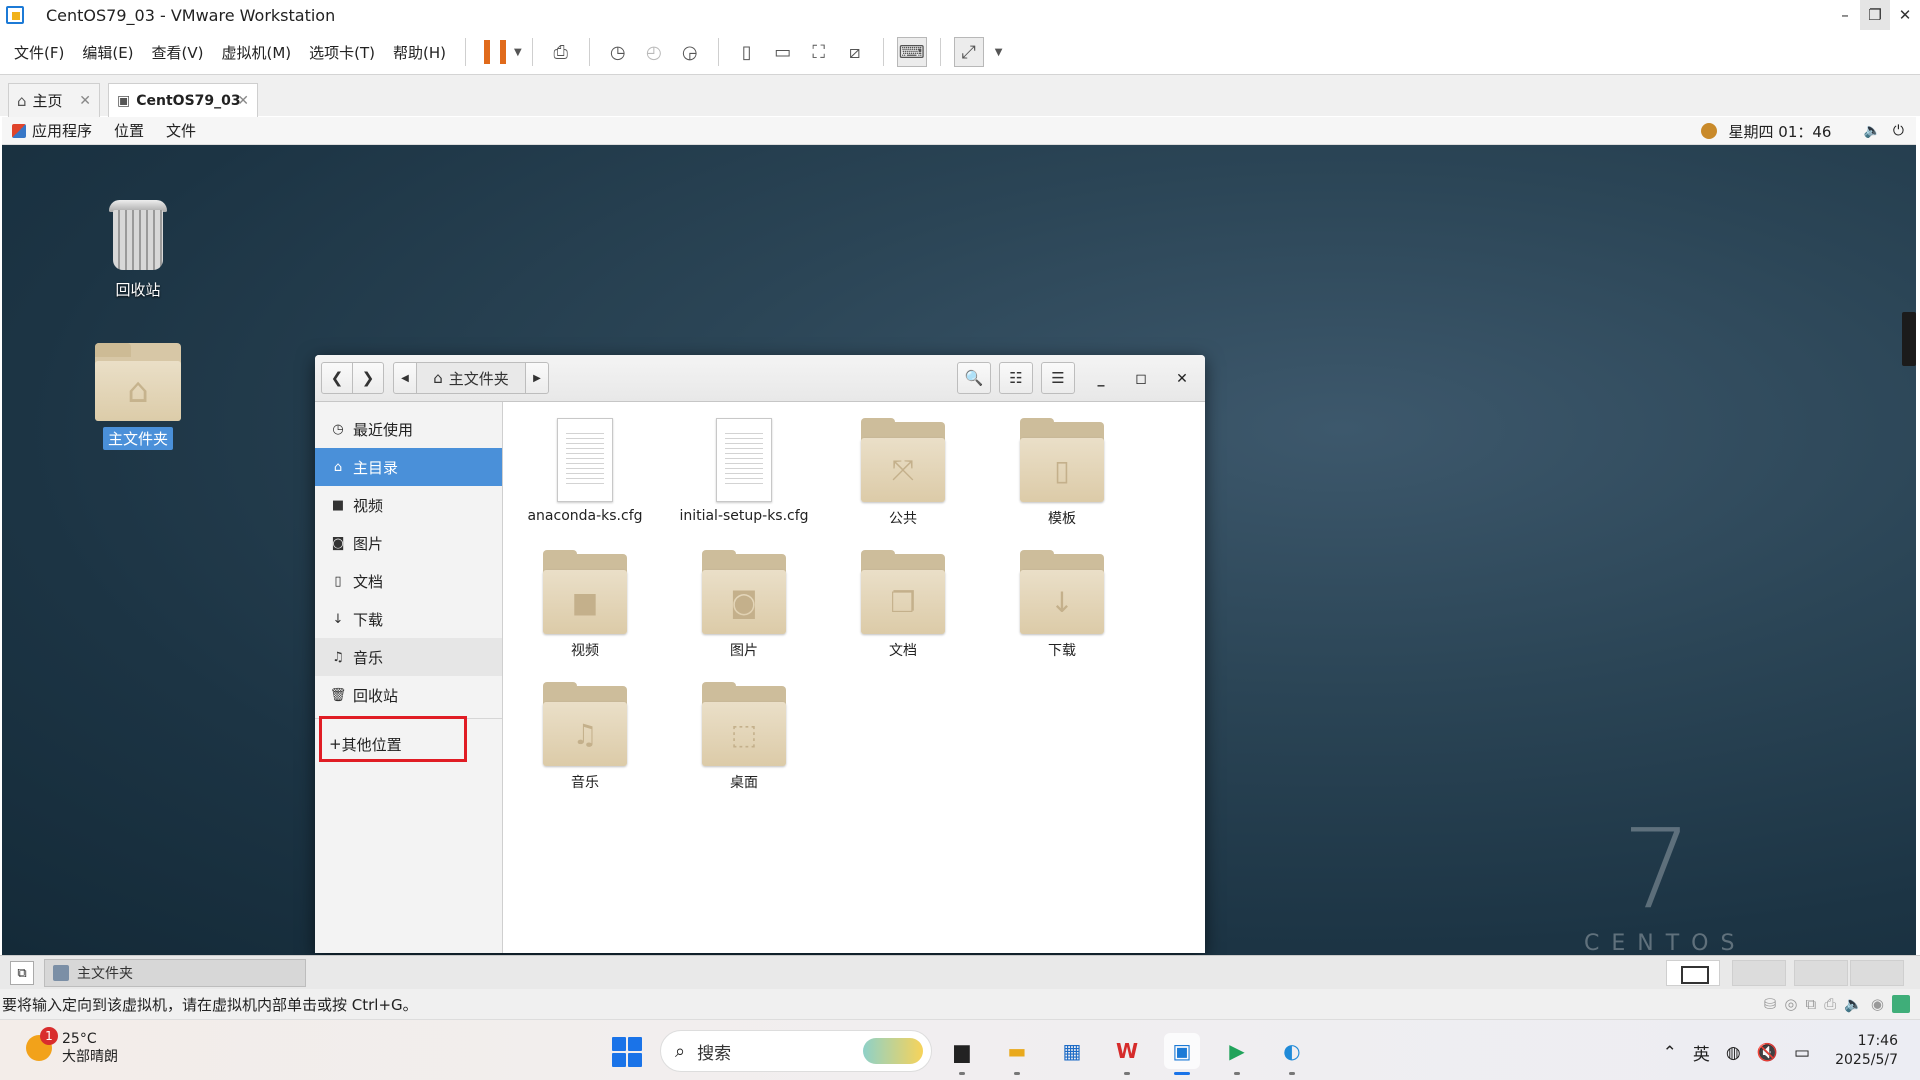  I want to click on restore-icon: ❐, so click(1875, 15).